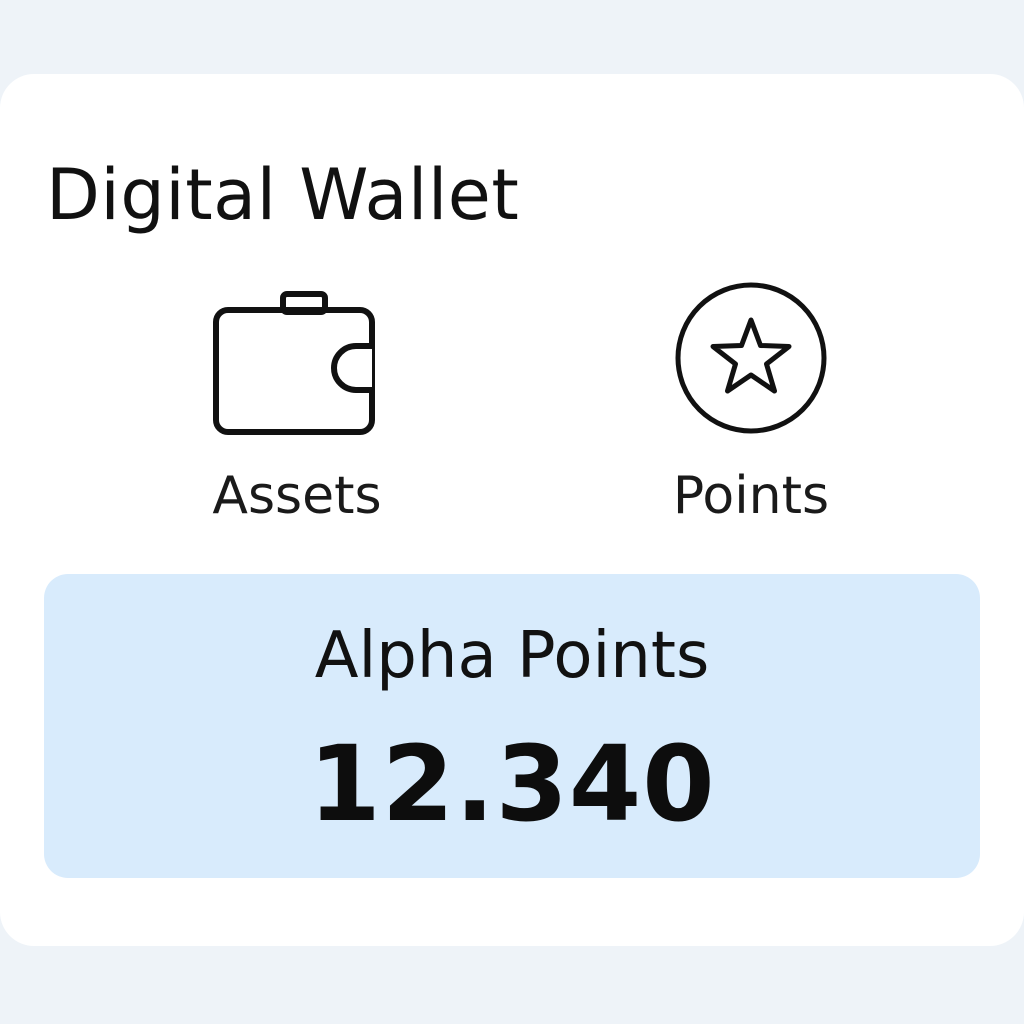 The width and height of the screenshot is (1024, 1024). I want to click on balance-value: 12.340, so click(512, 784).